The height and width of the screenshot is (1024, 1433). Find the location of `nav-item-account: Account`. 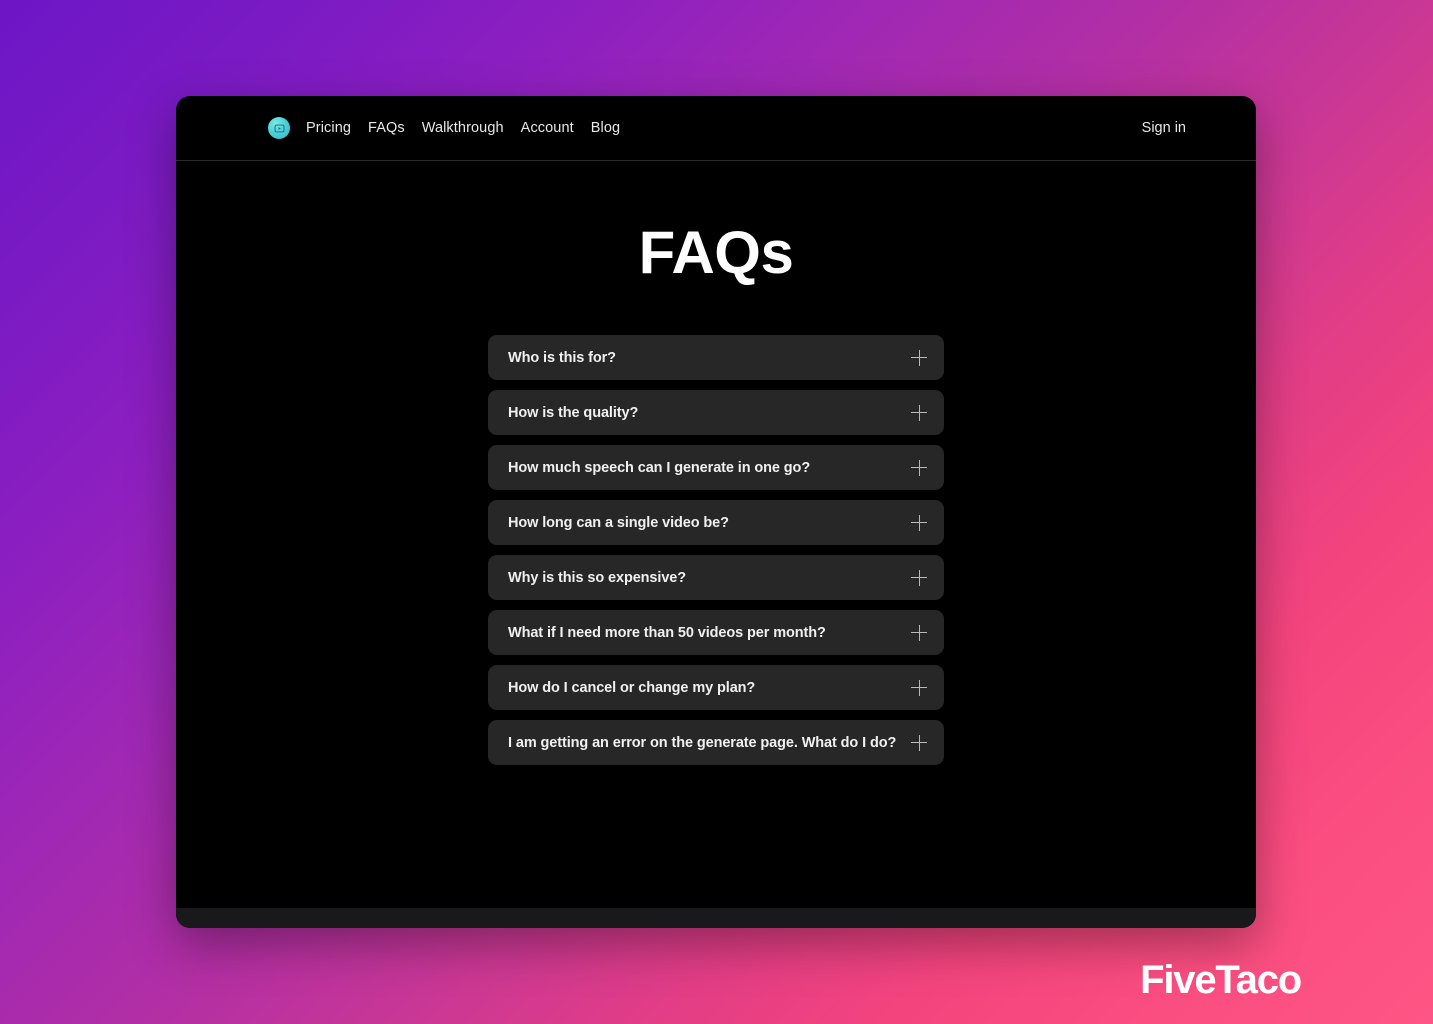

nav-item-account: Account is located at coordinates (547, 128).